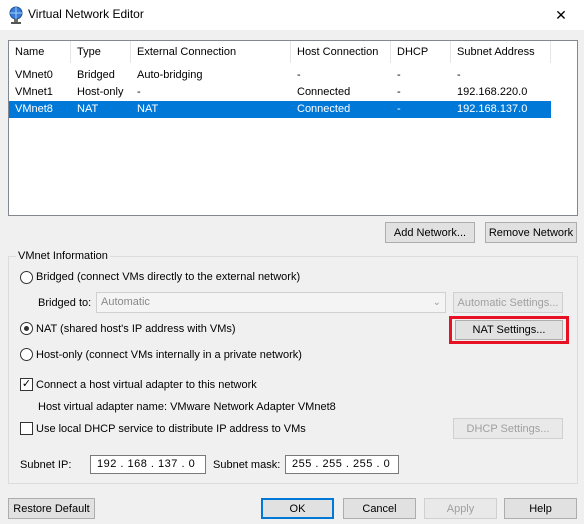 This screenshot has height=524, width=584. I want to click on column-header-name: Name, so click(40, 52).